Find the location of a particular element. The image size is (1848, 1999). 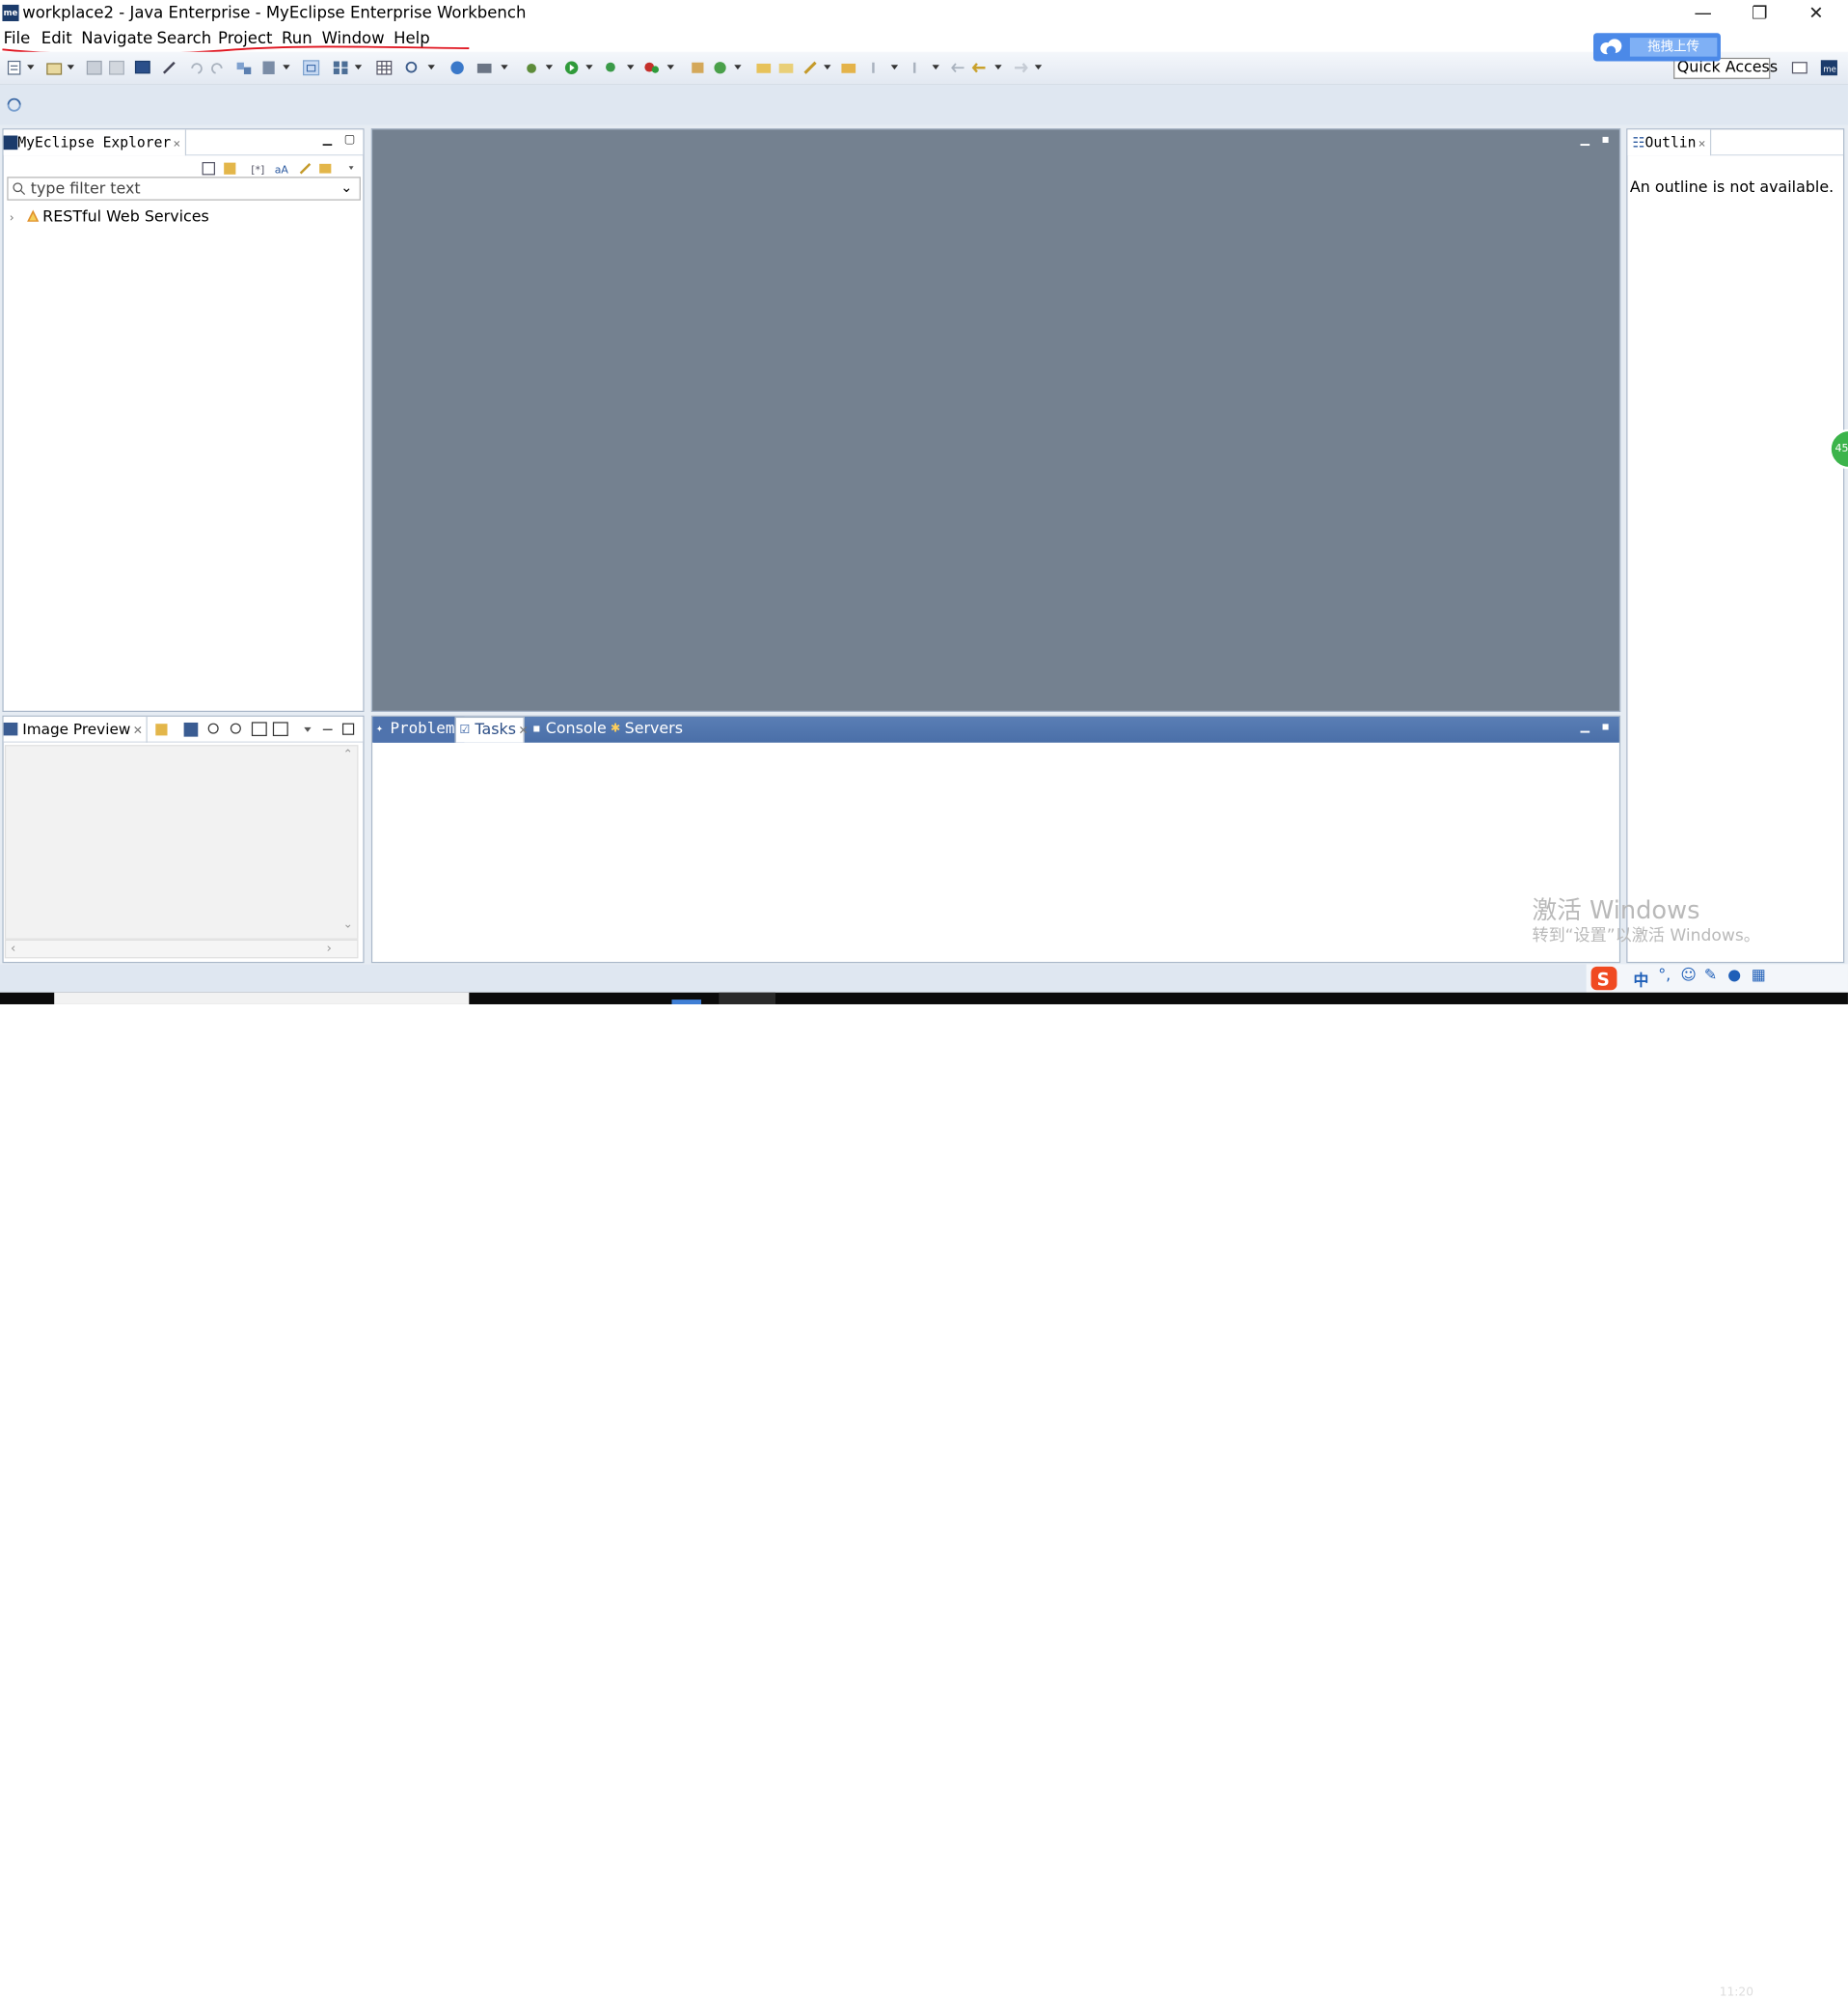

tab-servers: ✱ Servers is located at coordinates (646, 730).